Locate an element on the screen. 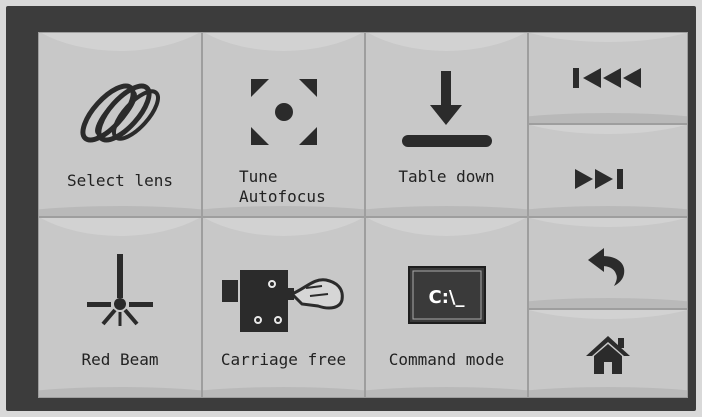 The height and width of the screenshot is (417, 702). home-button is located at coordinates (608, 353).